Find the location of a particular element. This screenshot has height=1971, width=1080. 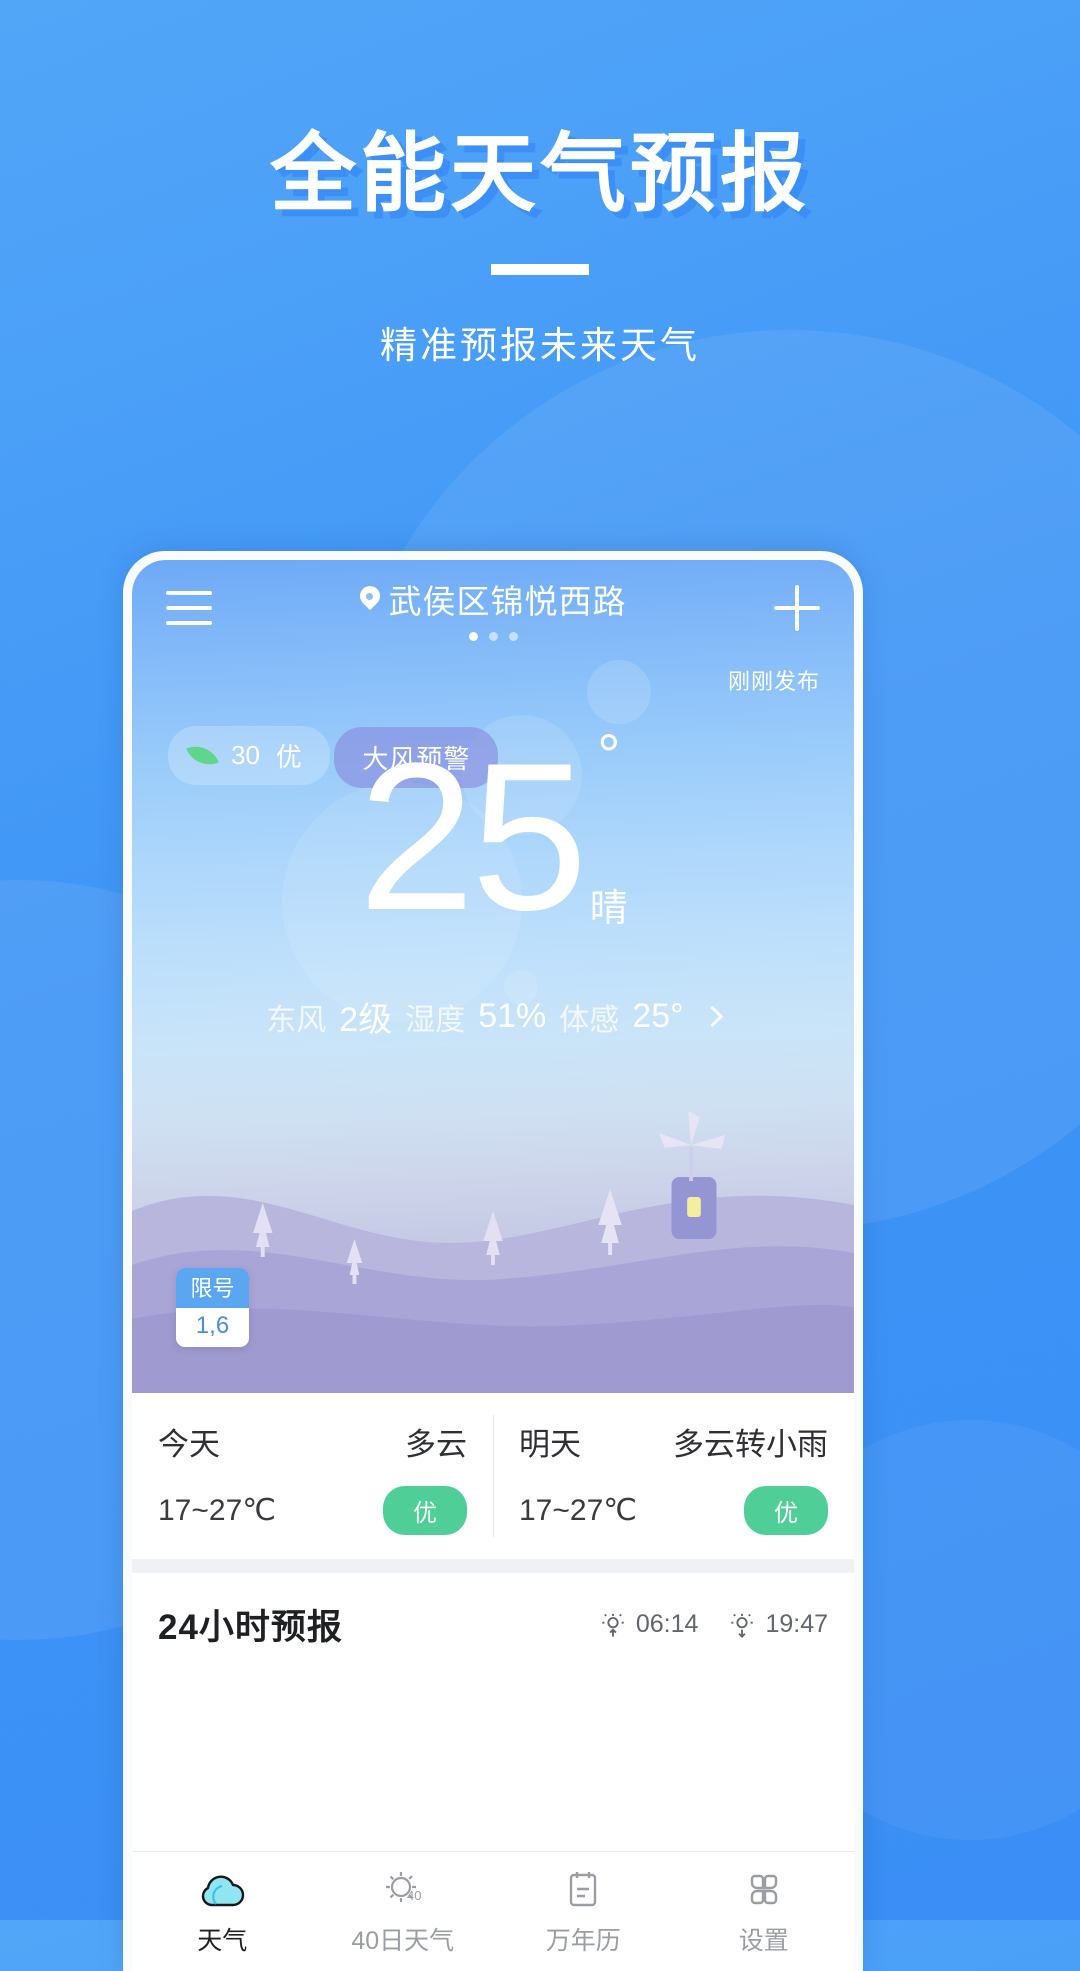

sunset-icon is located at coordinates (742, 1625).